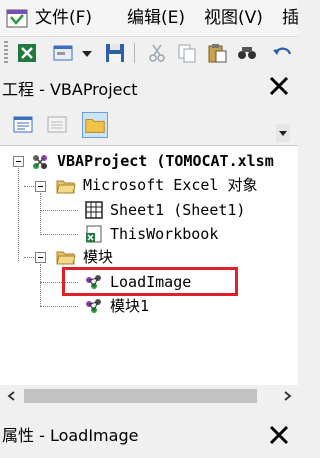  What do you see at coordinates (87, 53) in the screenshot?
I see `dropdown-arrow-icon` at bounding box center [87, 53].